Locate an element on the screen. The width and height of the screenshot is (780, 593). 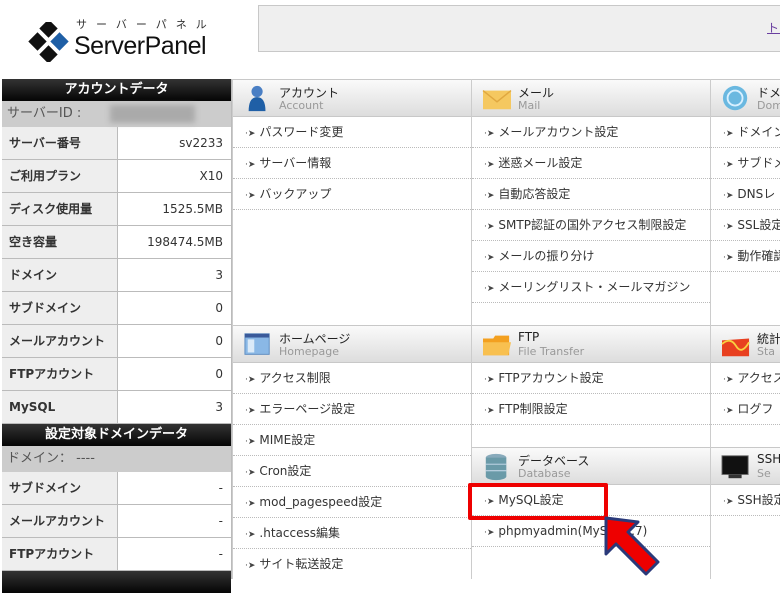
menu-item: ·➤ 迷惑メール設定 is located at coordinates (591, 163).